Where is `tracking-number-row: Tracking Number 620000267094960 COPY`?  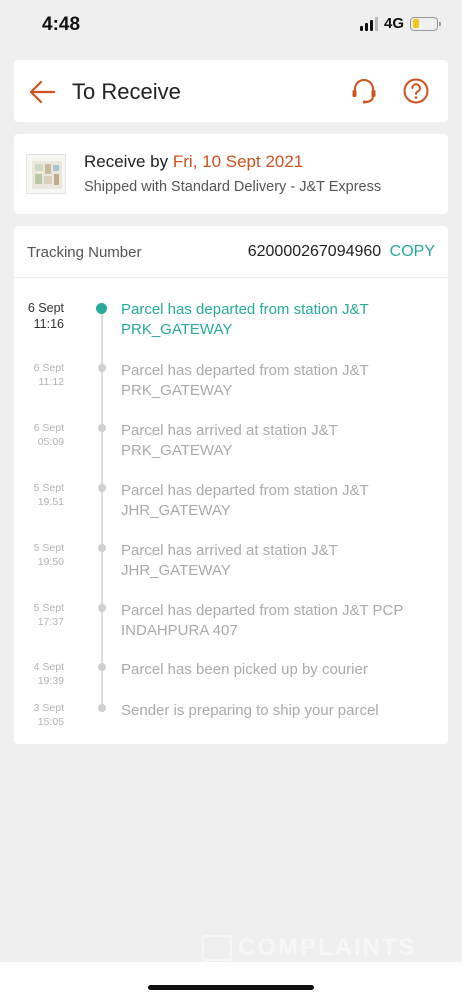 tracking-number-row: Tracking Number 620000267094960 COPY is located at coordinates (231, 252).